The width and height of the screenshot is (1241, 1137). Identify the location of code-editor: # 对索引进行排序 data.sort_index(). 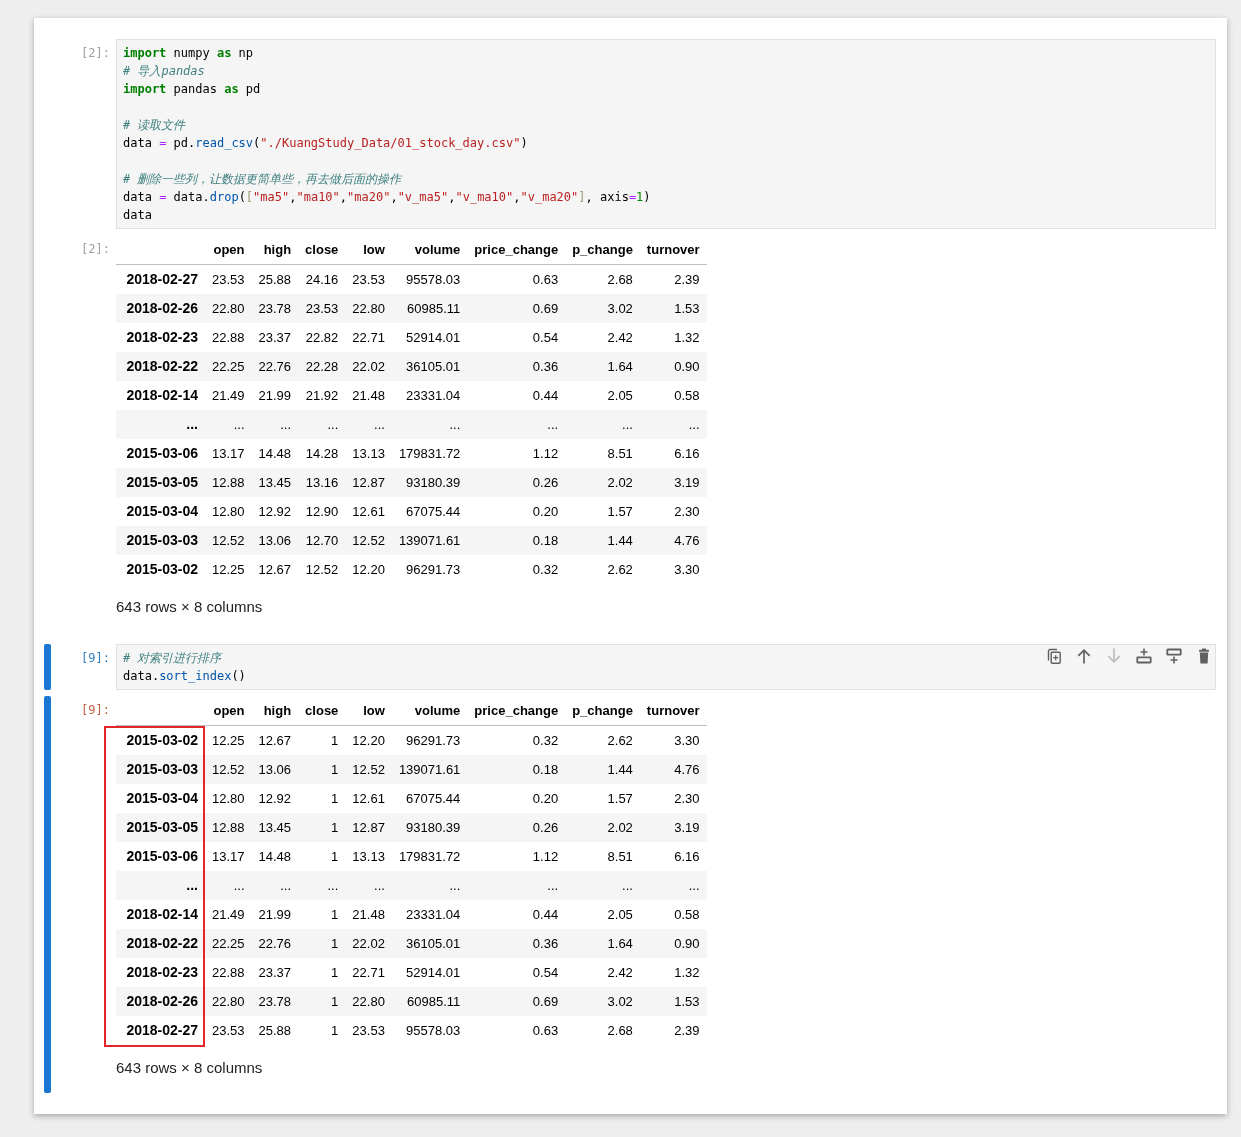
(666, 667).